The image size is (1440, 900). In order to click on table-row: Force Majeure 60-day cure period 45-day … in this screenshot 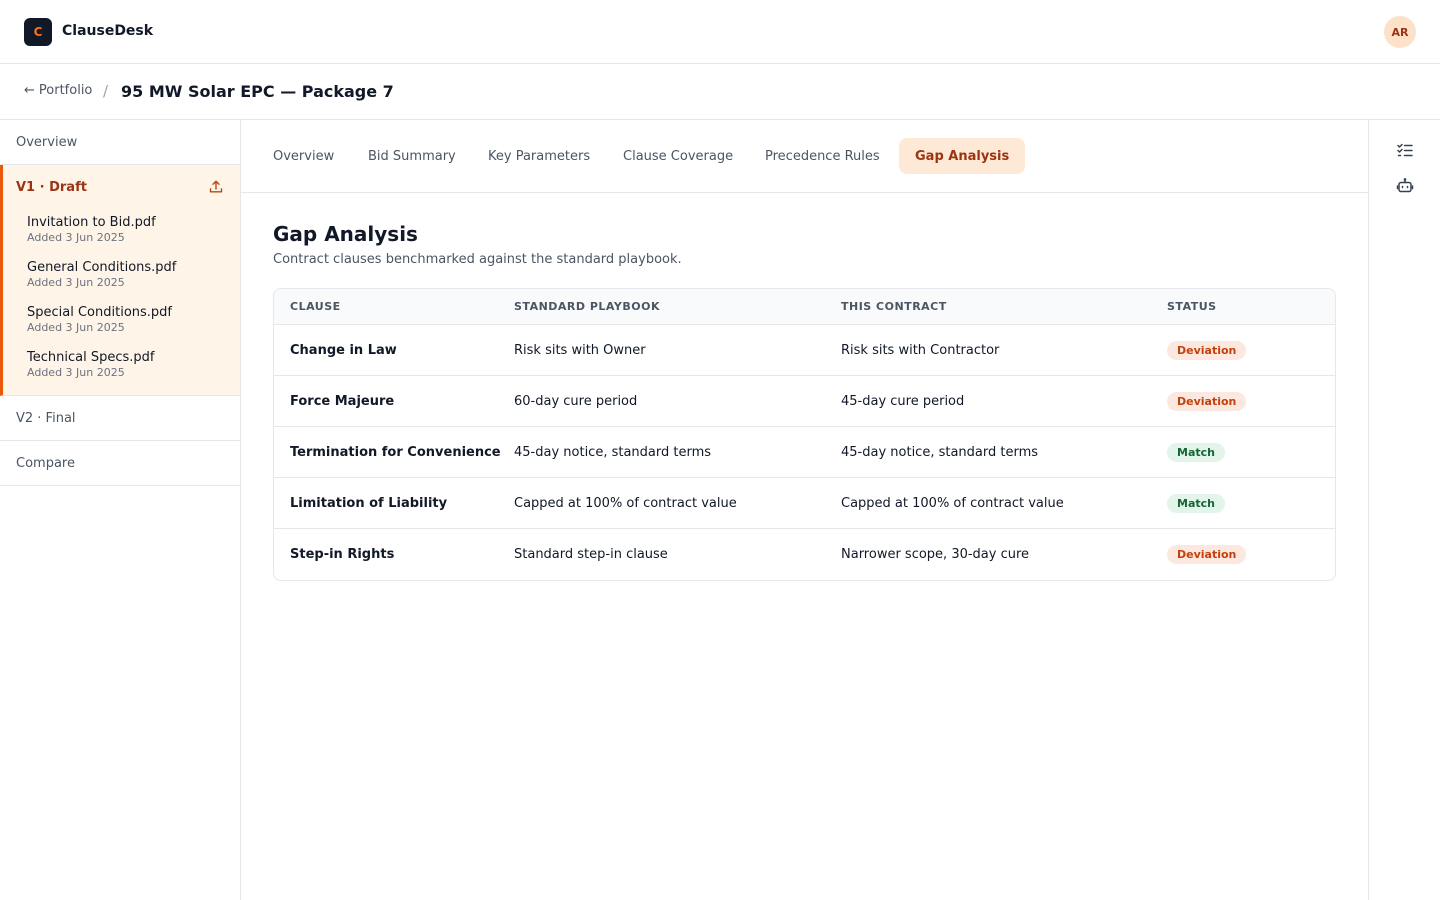, I will do `click(804, 401)`.